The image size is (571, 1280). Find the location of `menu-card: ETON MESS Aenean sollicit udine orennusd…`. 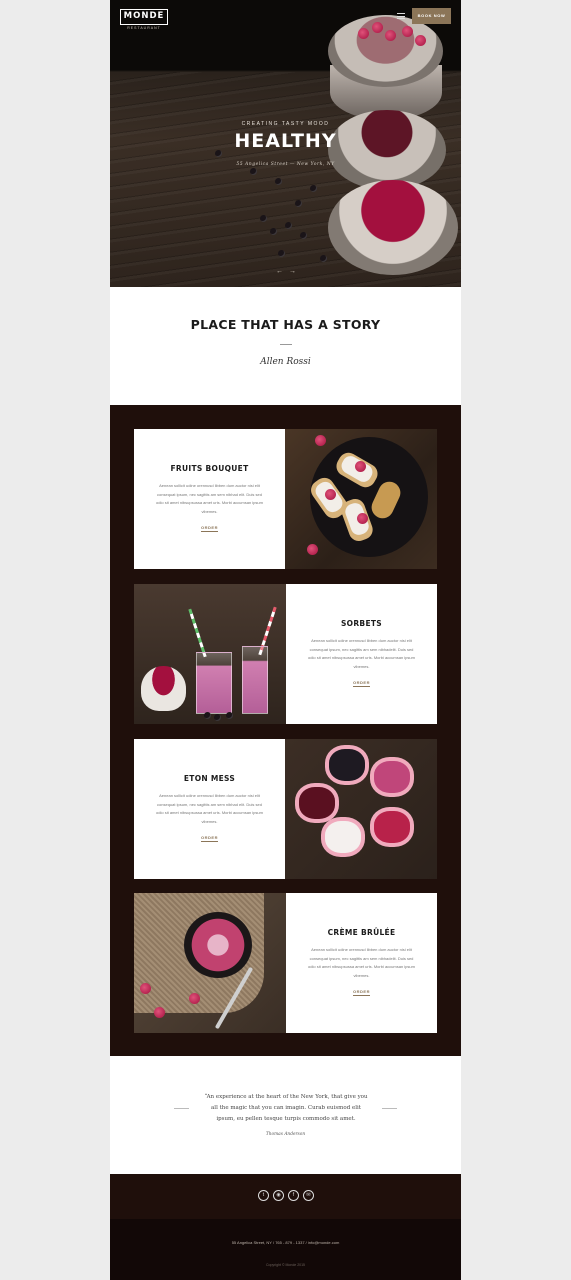

menu-card: ETON MESS Aenean sollicit udine orennusd… is located at coordinates (285, 809).